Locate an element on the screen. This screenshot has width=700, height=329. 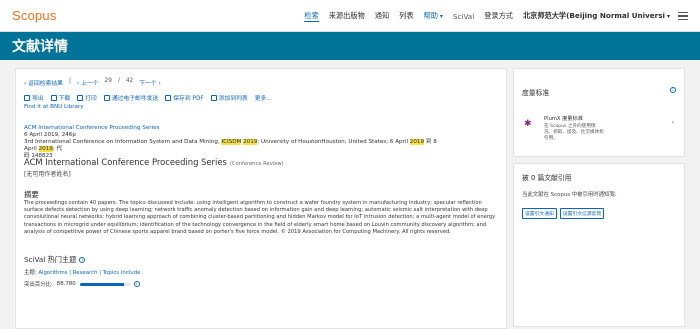
nav-search: 检索 is located at coordinates (311, 16).